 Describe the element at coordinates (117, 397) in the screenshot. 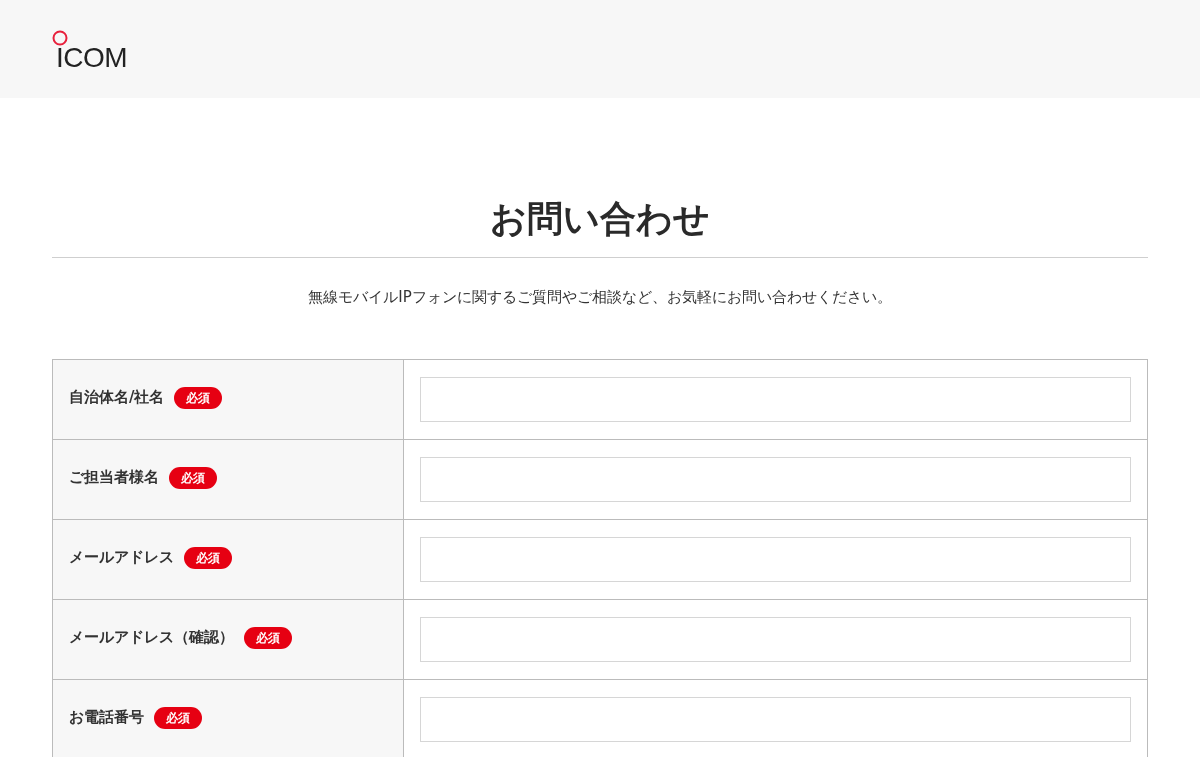

I see `field-label: 自治体名/社名` at that location.